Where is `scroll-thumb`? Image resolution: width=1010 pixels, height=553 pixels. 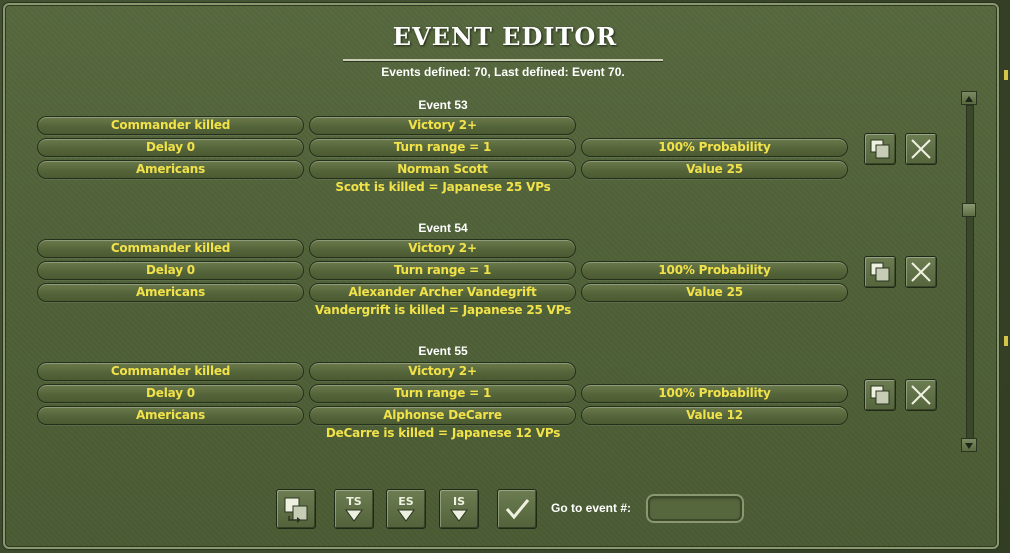
scroll-thumb is located at coordinates (969, 210).